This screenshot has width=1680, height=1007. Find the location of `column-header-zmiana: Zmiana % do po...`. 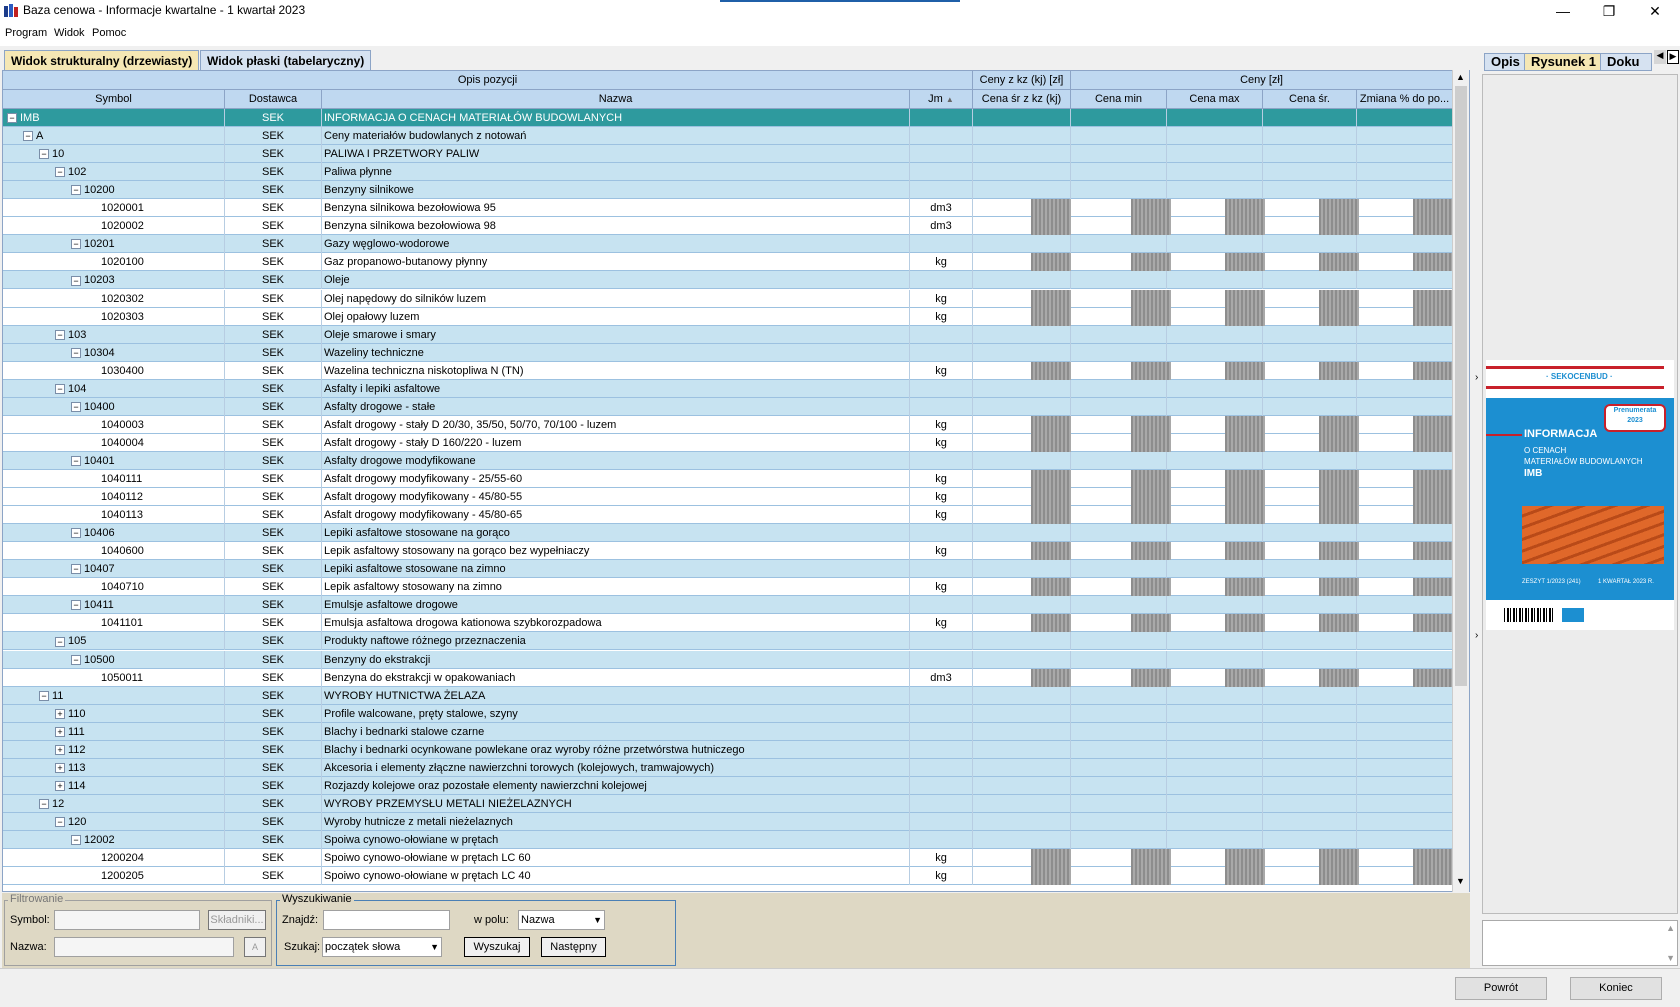

column-header-zmiana: Zmiana % do po... is located at coordinates (1405, 99).